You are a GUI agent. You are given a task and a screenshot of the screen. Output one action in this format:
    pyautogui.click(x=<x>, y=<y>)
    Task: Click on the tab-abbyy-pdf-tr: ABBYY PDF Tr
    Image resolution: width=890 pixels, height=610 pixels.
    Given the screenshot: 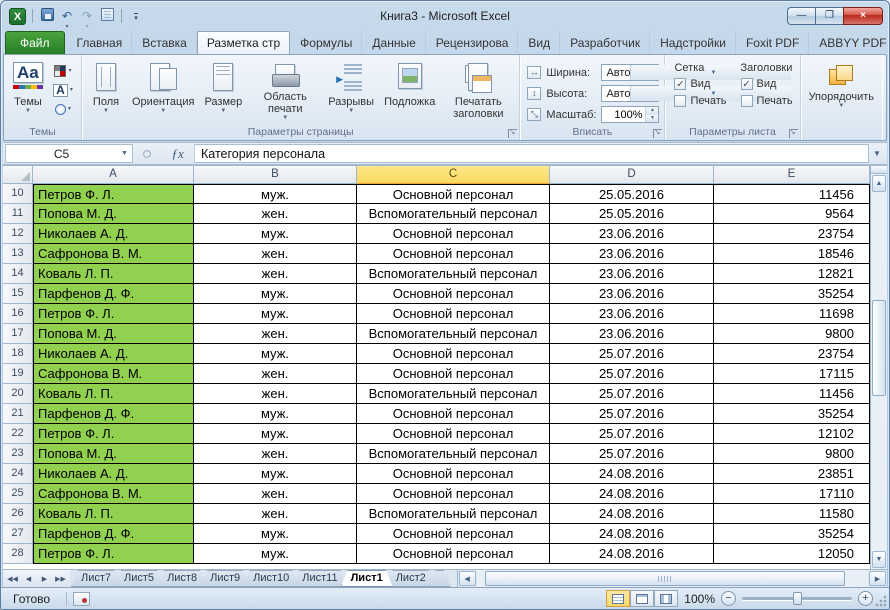 What is the action you would take?
    pyautogui.click(x=849, y=42)
    